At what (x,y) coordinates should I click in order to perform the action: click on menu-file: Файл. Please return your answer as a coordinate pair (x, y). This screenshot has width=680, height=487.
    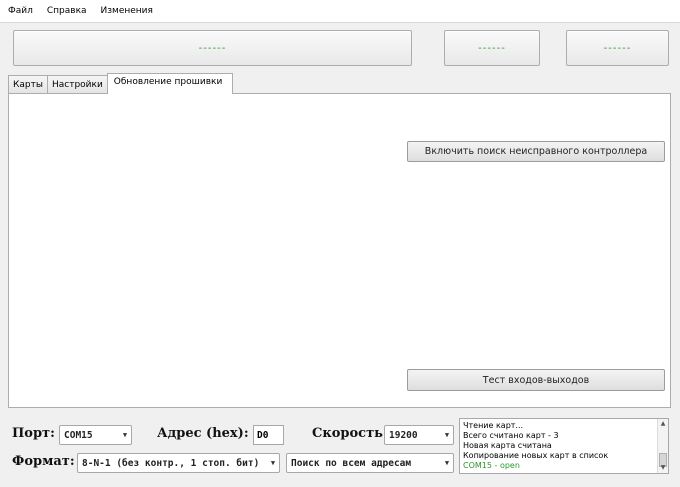
    Looking at the image, I should click on (19, 11).